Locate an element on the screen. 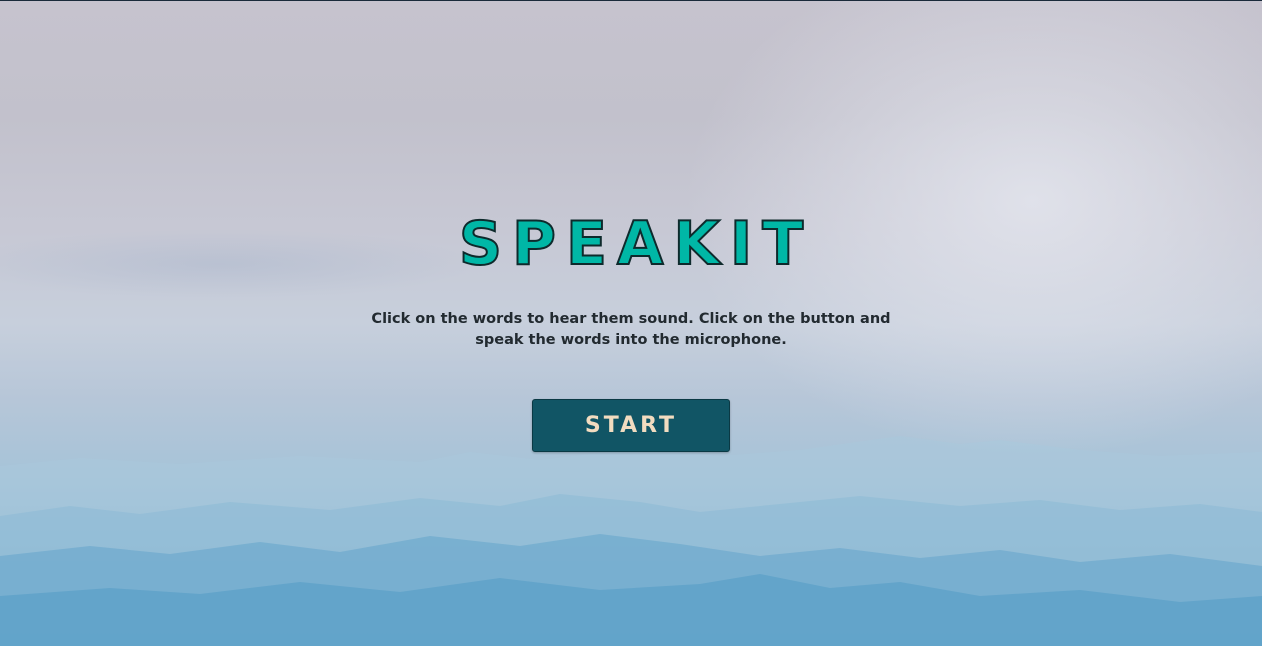  start-button: START is located at coordinates (631, 425).